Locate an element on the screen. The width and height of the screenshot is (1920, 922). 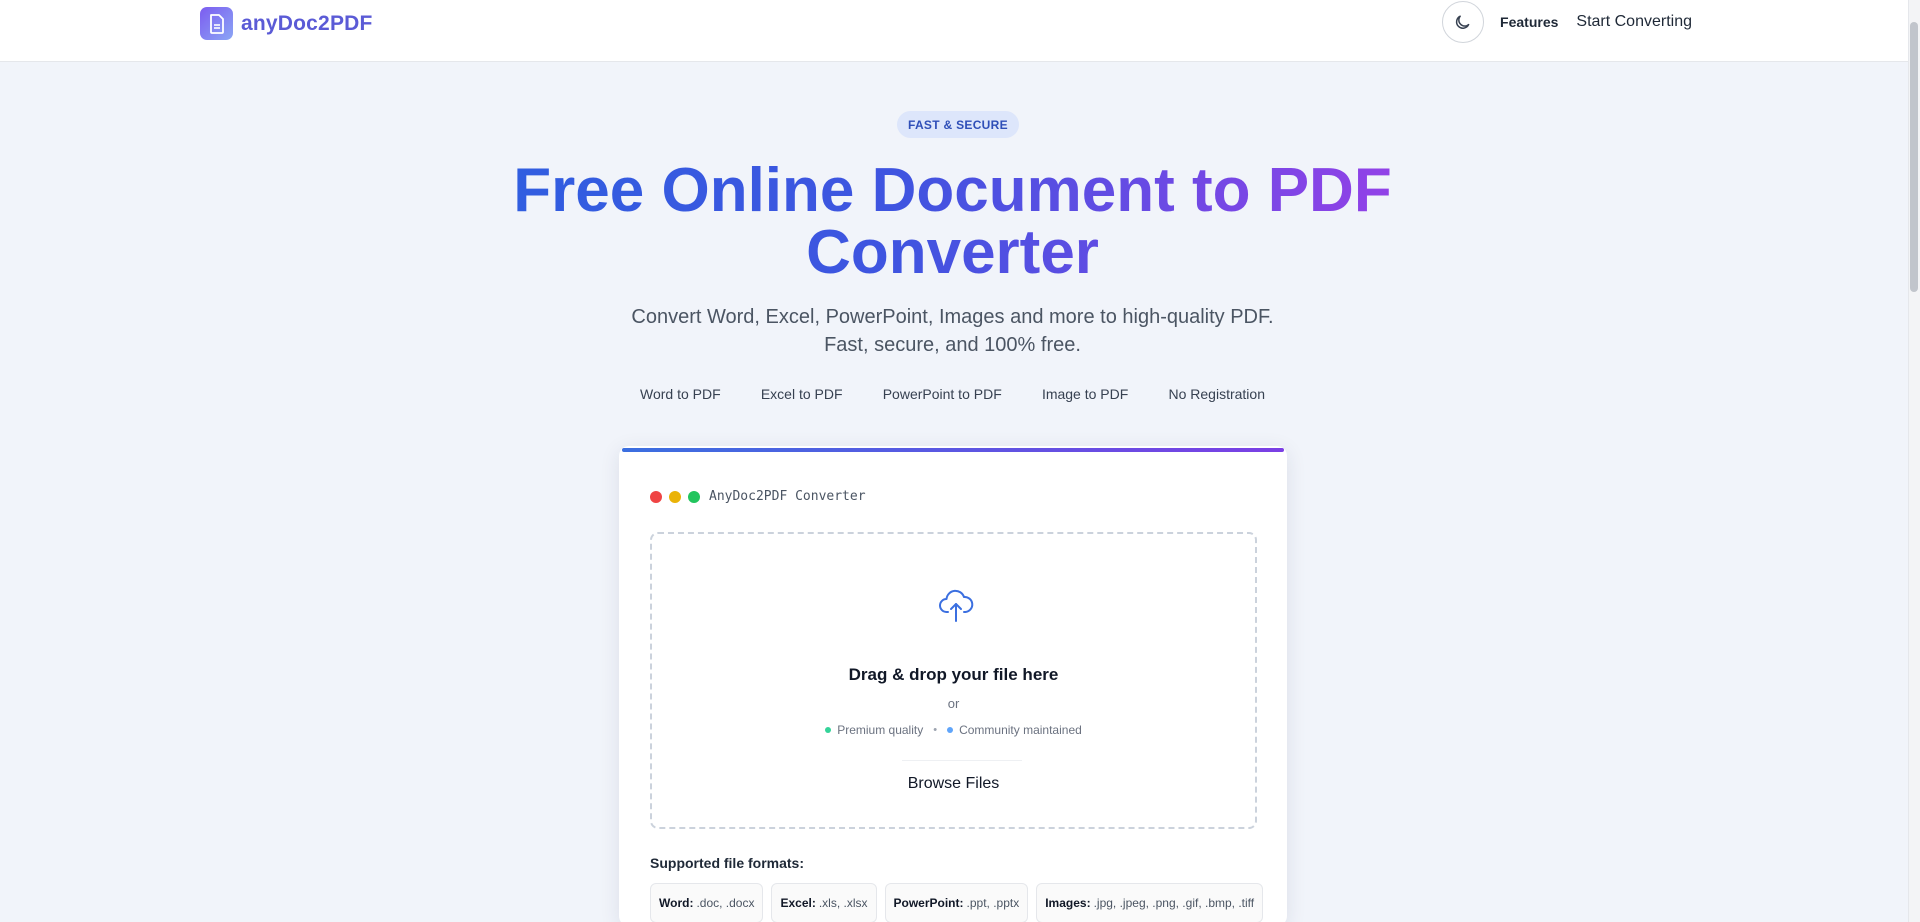
format-ext: .jpg, .jpeg, .png, .gif, .bmp, .tiff is located at coordinates (1174, 903).